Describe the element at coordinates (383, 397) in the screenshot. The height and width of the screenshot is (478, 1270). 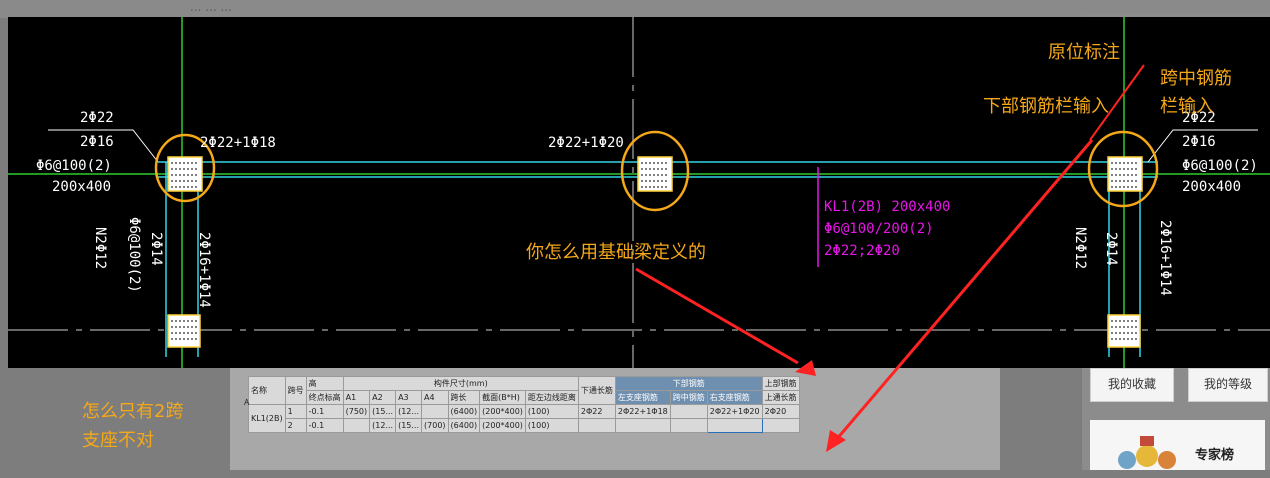
I see `col-a2: A2` at that location.